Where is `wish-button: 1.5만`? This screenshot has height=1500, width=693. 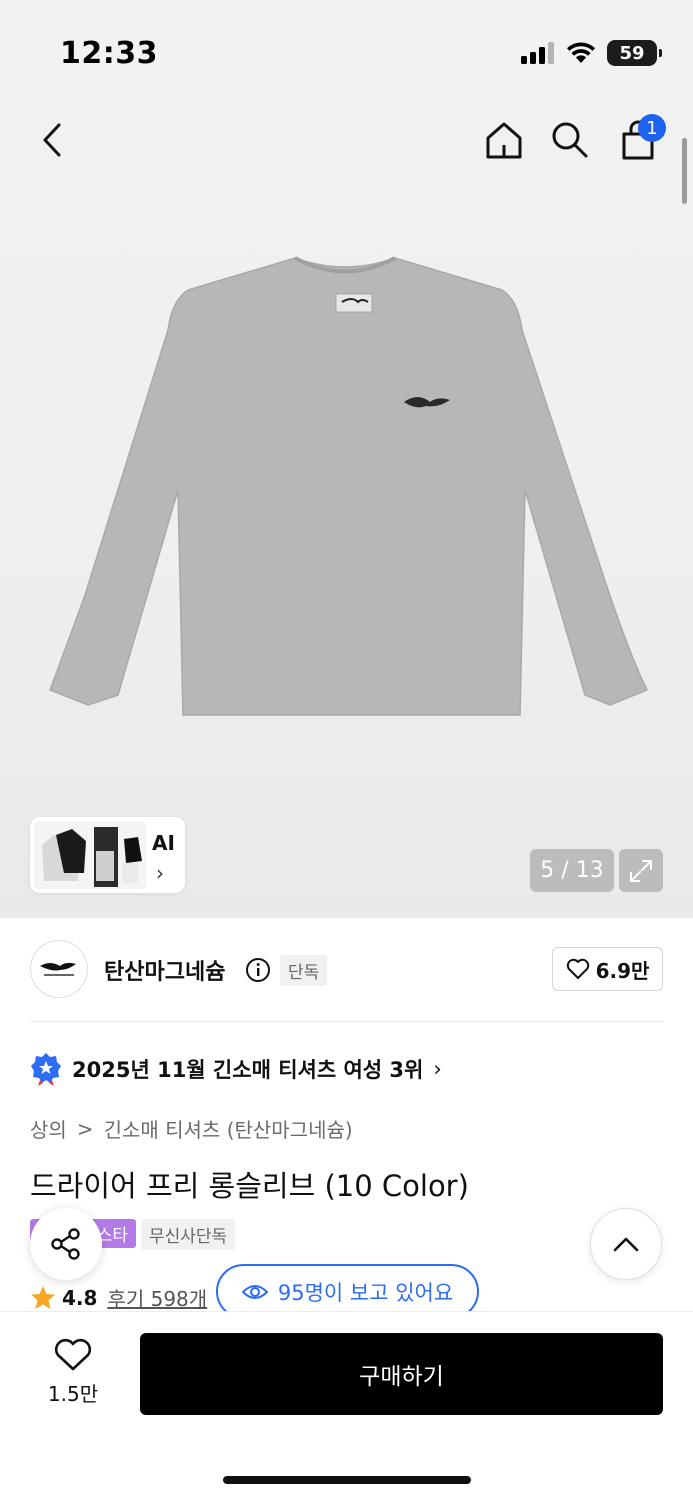 wish-button: 1.5만 is located at coordinates (73, 1372).